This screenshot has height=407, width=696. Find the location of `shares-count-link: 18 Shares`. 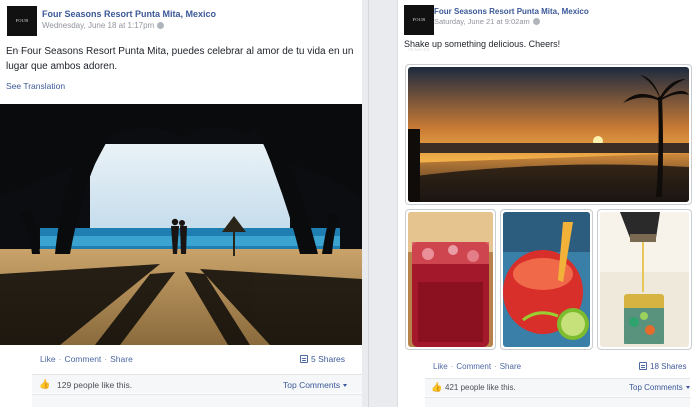

shares-count-link: 18 Shares is located at coordinates (662, 366).